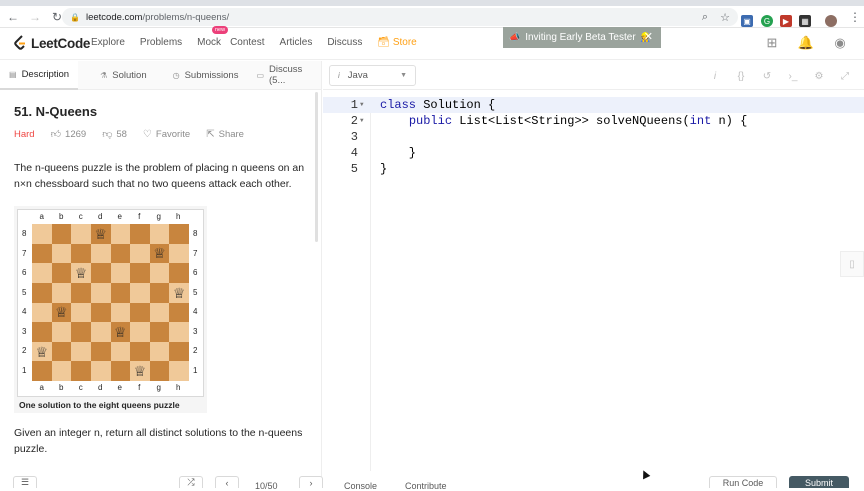  Describe the element at coordinates (743, 482) in the screenshot. I see `run-code-button: Run Code` at that location.